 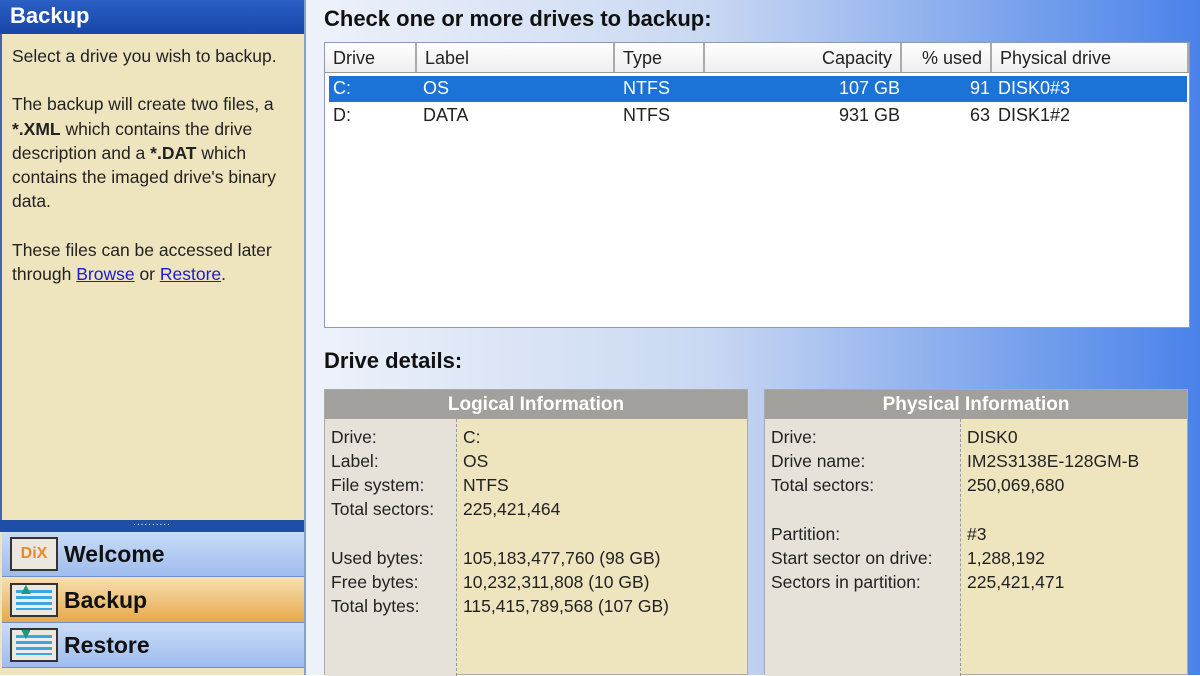 I want to click on info-value: 225,421,471, so click(x=1016, y=582).